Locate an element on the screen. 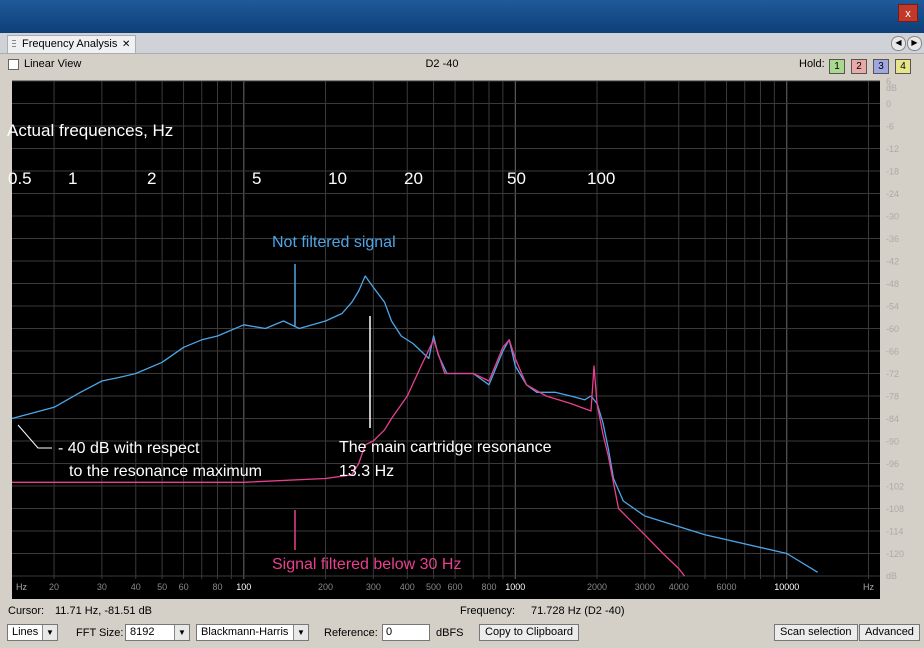  x-tick-label: 600 is located at coordinates (455, 587).